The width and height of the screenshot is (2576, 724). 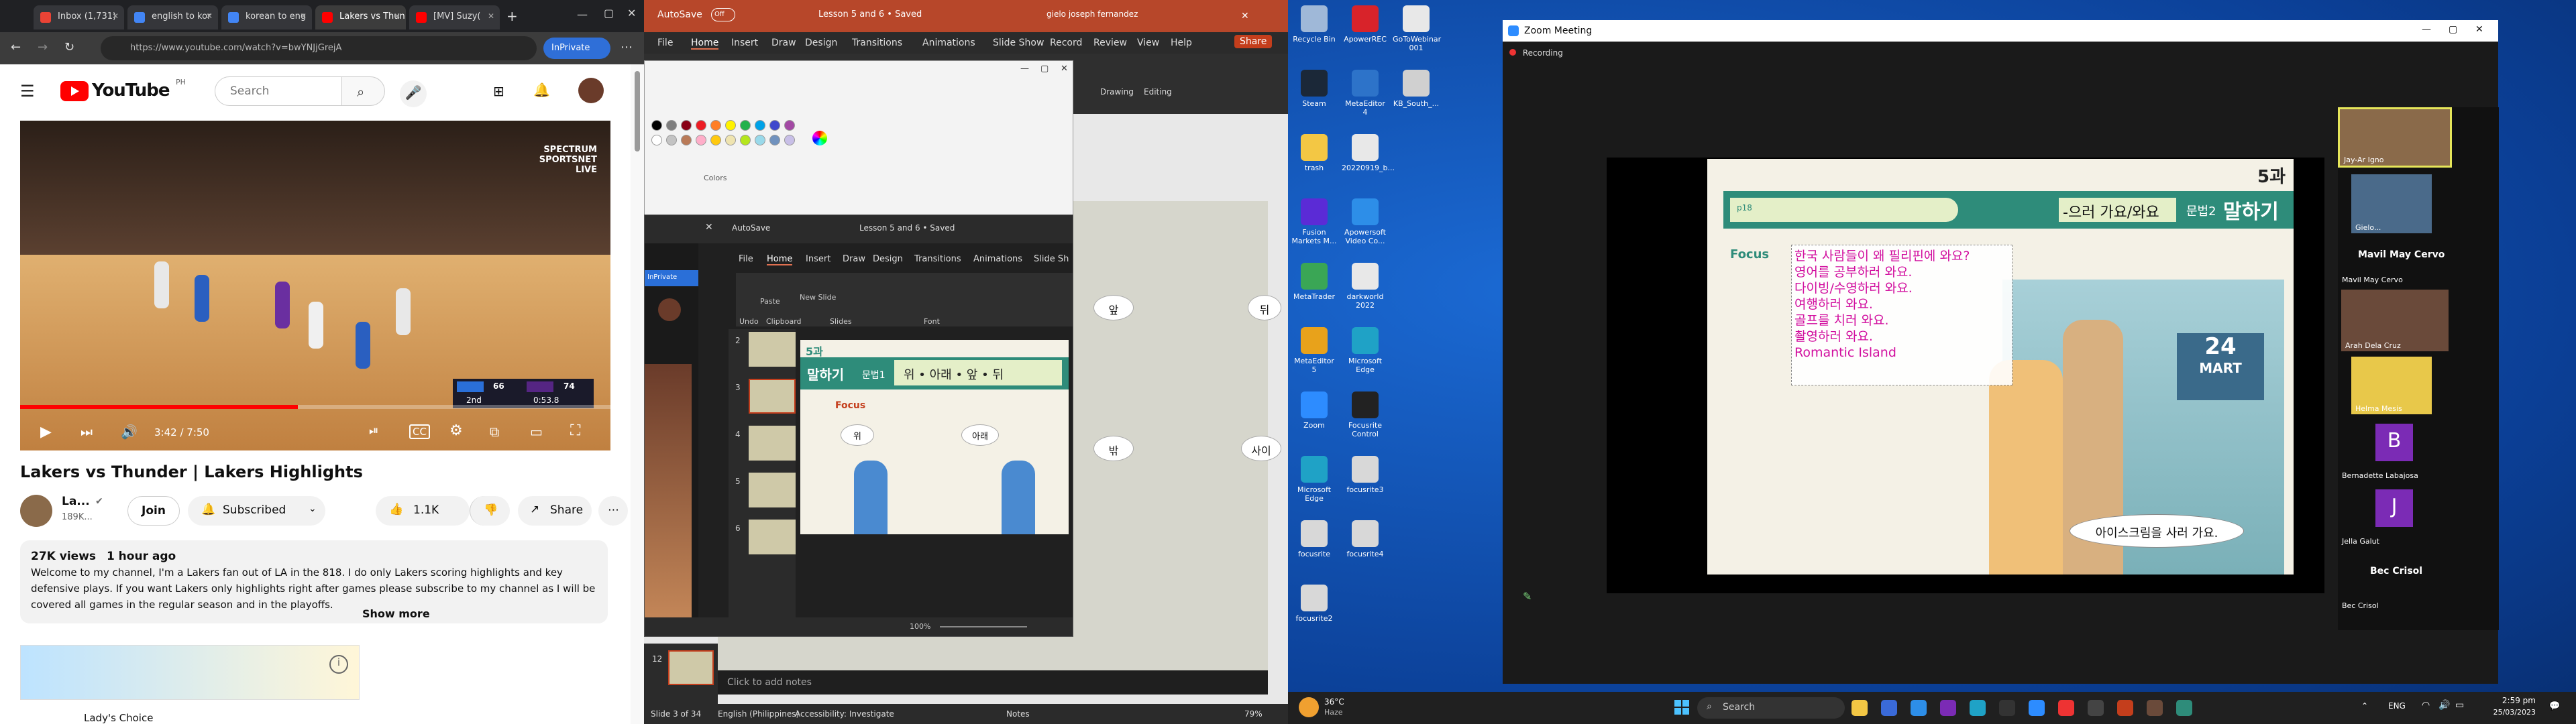 I want to click on participant-tile: Bec Crisol Bec Crisol, so click(x=2395, y=581).